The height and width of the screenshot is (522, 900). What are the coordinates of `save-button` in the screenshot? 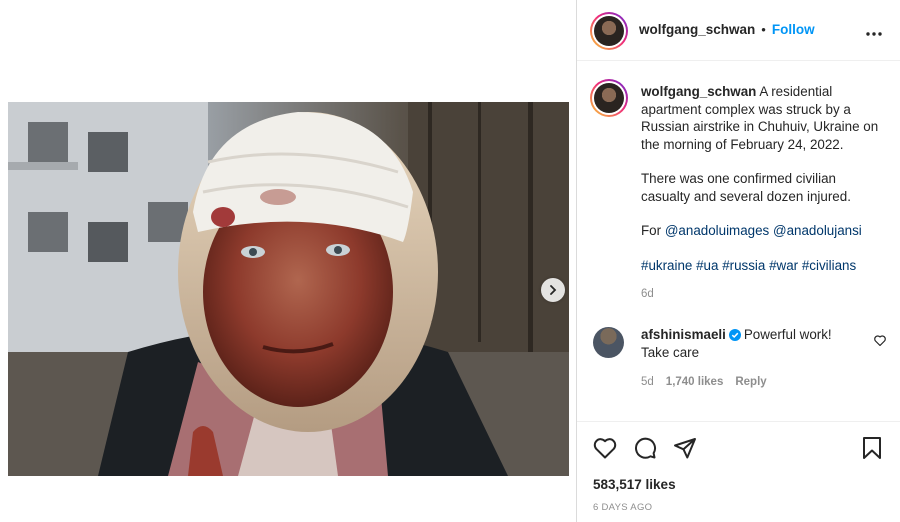 It's located at (872, 448).